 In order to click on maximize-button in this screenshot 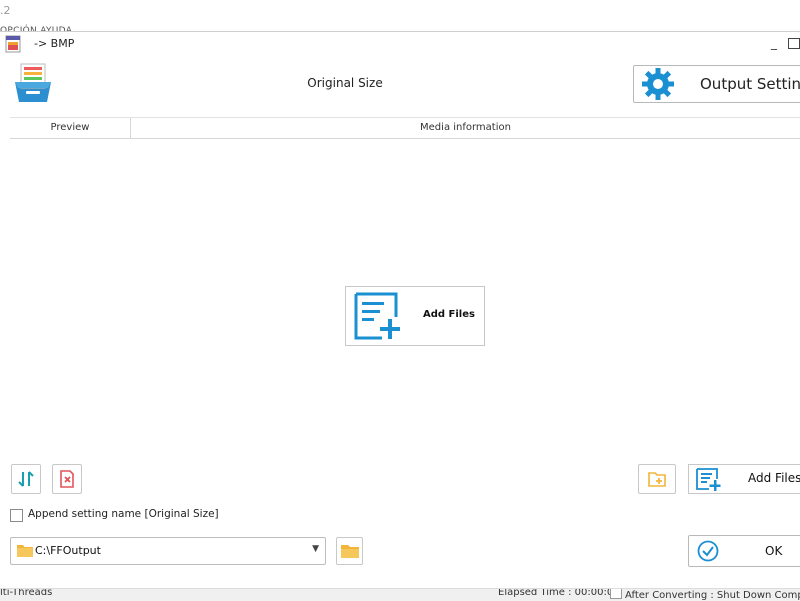, I will do `click(794, 43)`.